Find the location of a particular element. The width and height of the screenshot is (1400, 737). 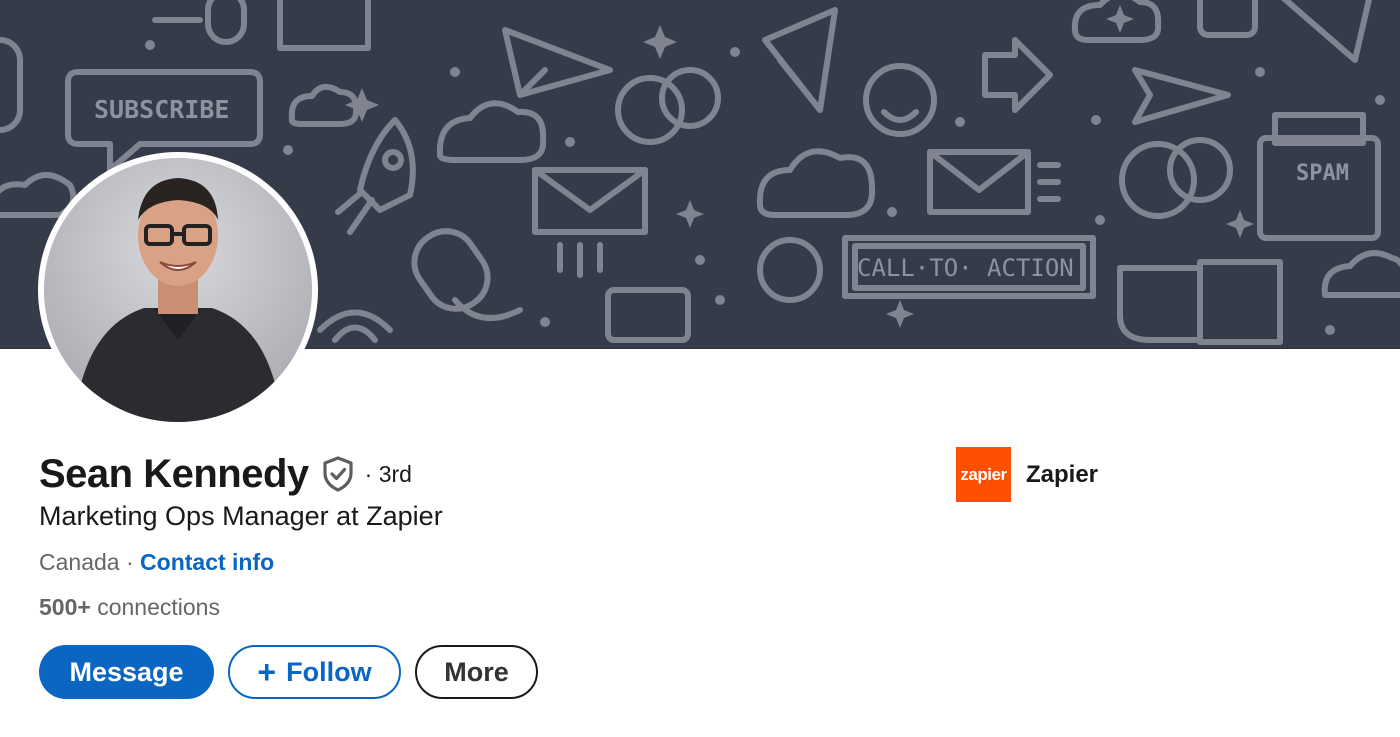

more-button-label: More is located at coordinates (476, 671).